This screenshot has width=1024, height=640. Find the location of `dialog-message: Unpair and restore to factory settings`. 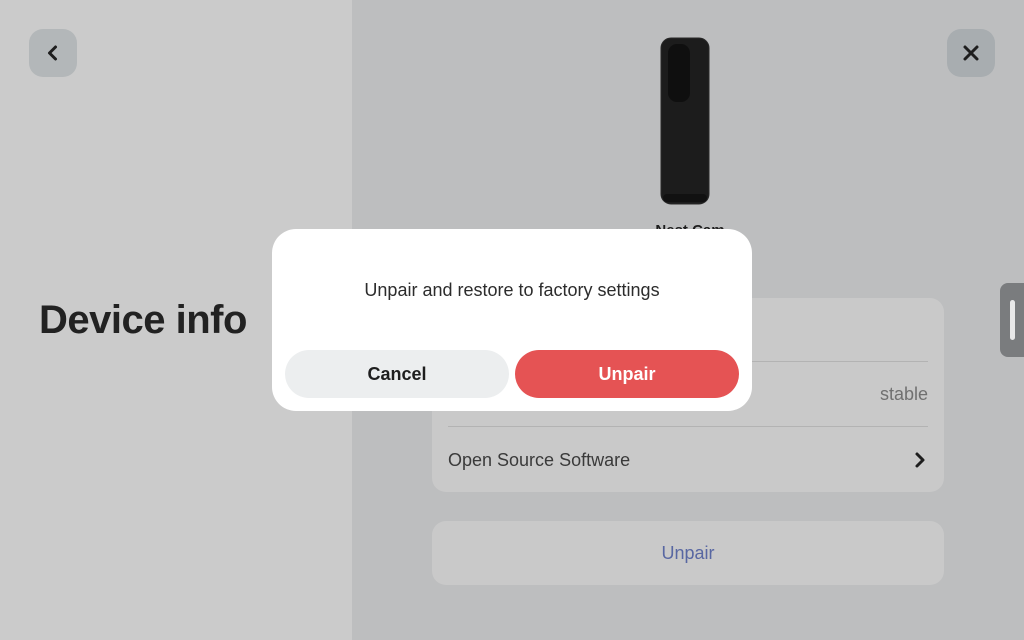

dialog-message: Unpair and restore to factory settings is located at coordinates (512, 290).